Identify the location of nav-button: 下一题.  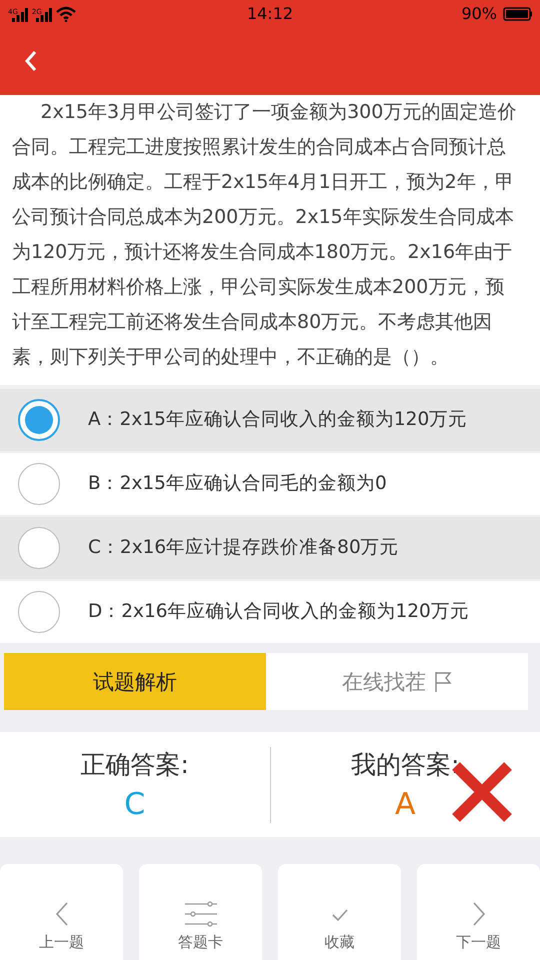
(478, 912).